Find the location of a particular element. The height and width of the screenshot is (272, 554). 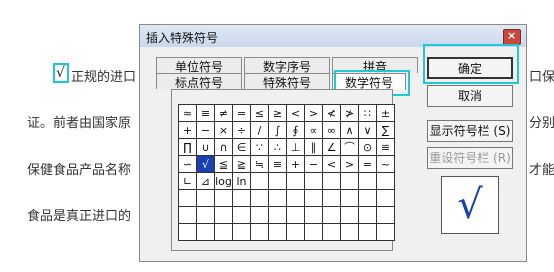

symbol-cell: ∈ is located at coordinates (242, 147).